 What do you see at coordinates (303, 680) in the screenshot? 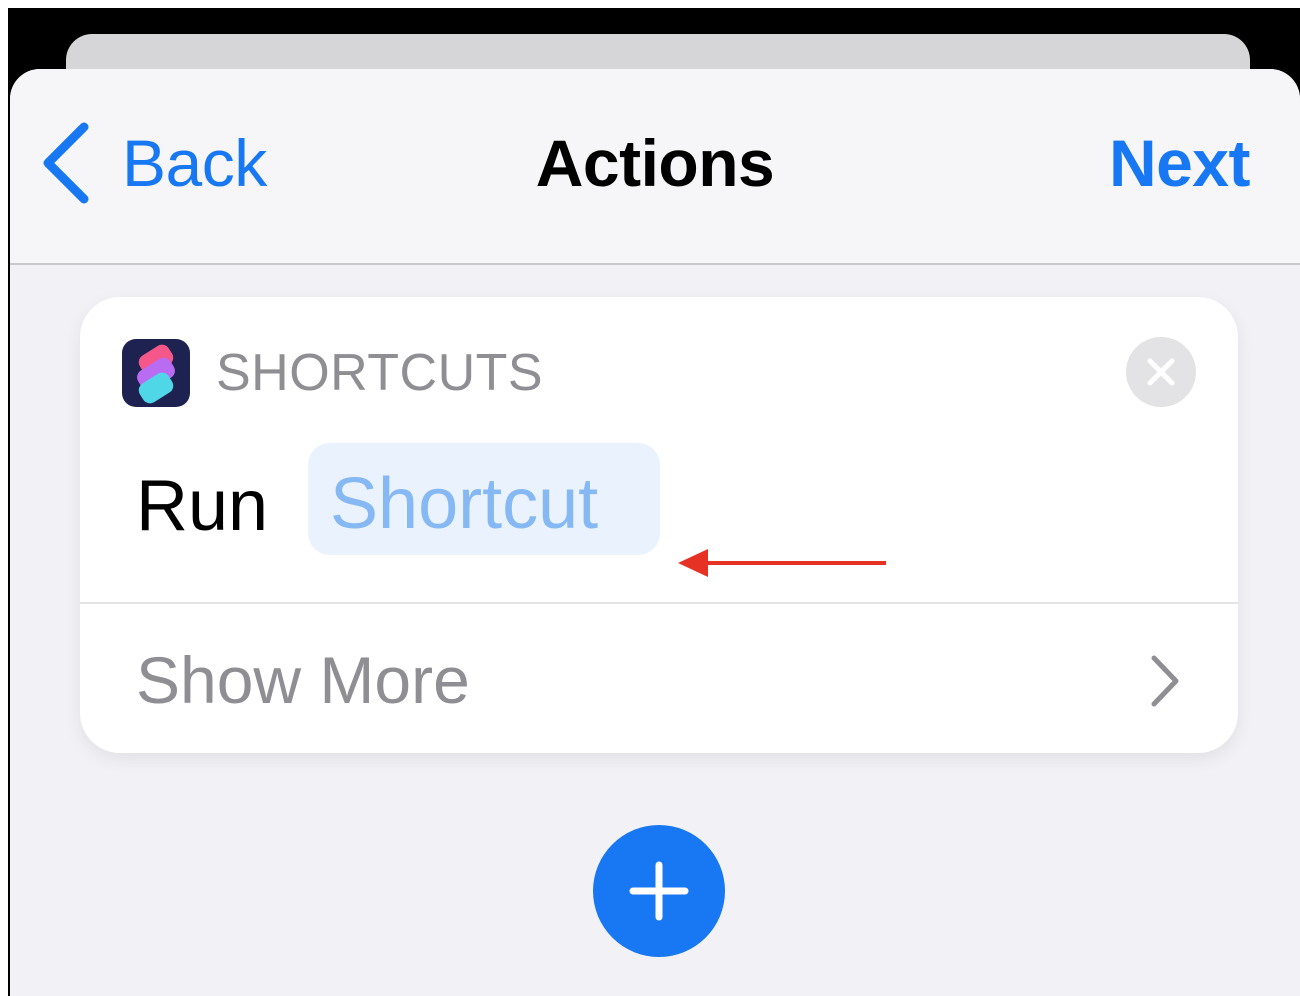
I see `show-more-label: Show More` at bounding box center [303, 680].